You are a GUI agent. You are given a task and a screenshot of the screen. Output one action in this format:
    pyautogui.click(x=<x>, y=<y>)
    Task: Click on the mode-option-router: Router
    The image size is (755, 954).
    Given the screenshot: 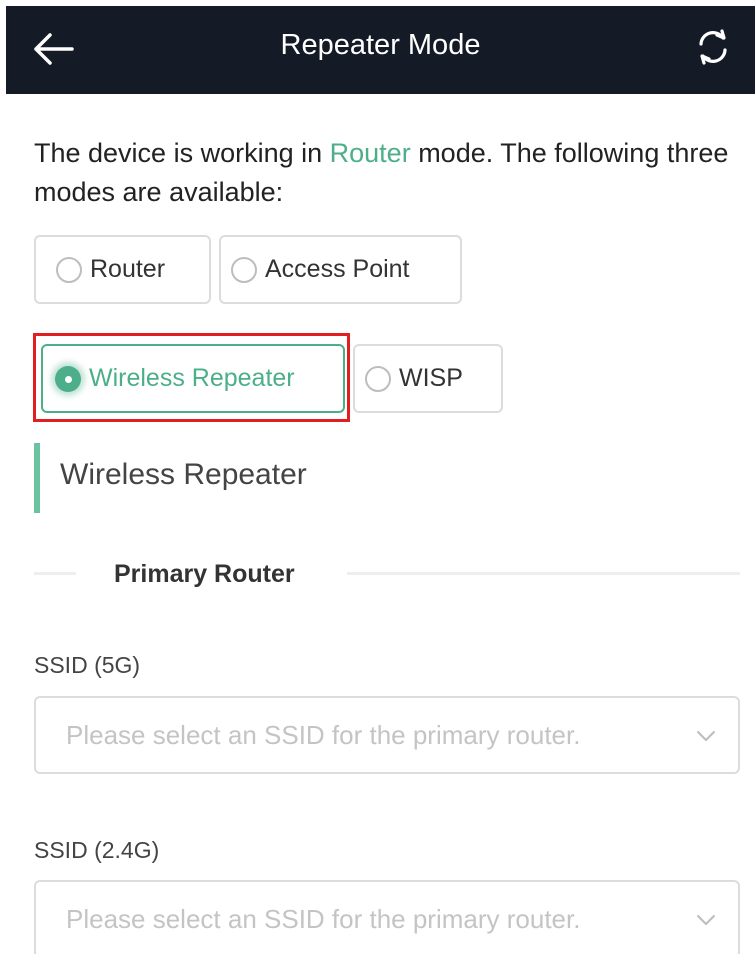 What is the action you would take?
    pyautogui.click(x=122, y=269)
    